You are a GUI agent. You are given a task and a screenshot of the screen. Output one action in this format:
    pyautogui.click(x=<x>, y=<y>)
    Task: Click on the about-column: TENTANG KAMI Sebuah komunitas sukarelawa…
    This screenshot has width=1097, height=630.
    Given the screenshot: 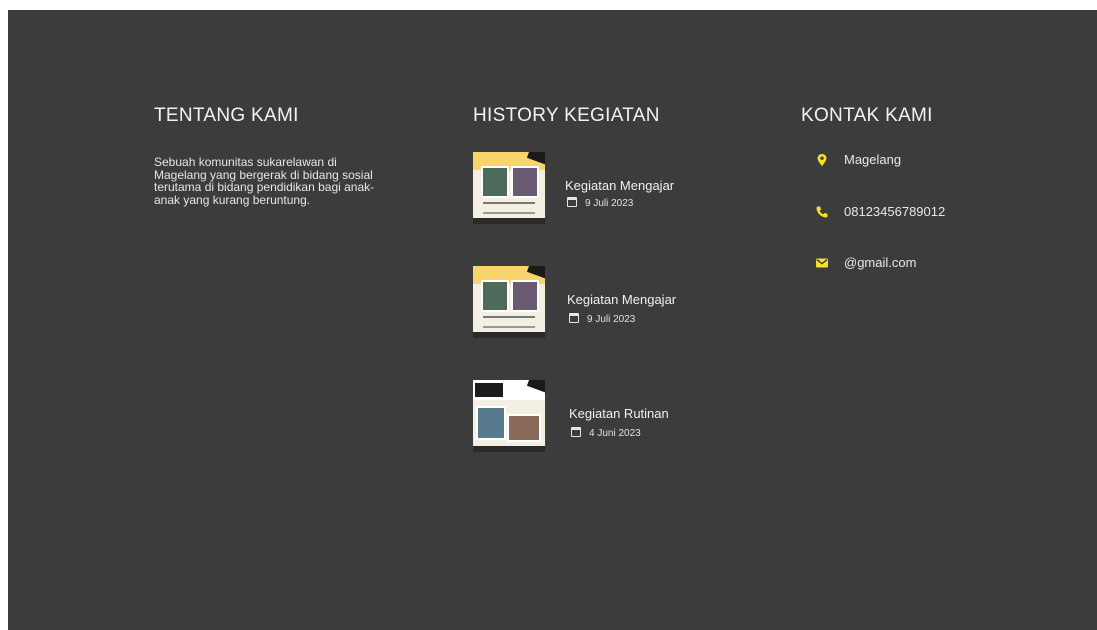 What is the action you would take?
    pyautogui.click(x=274, y=155)
    